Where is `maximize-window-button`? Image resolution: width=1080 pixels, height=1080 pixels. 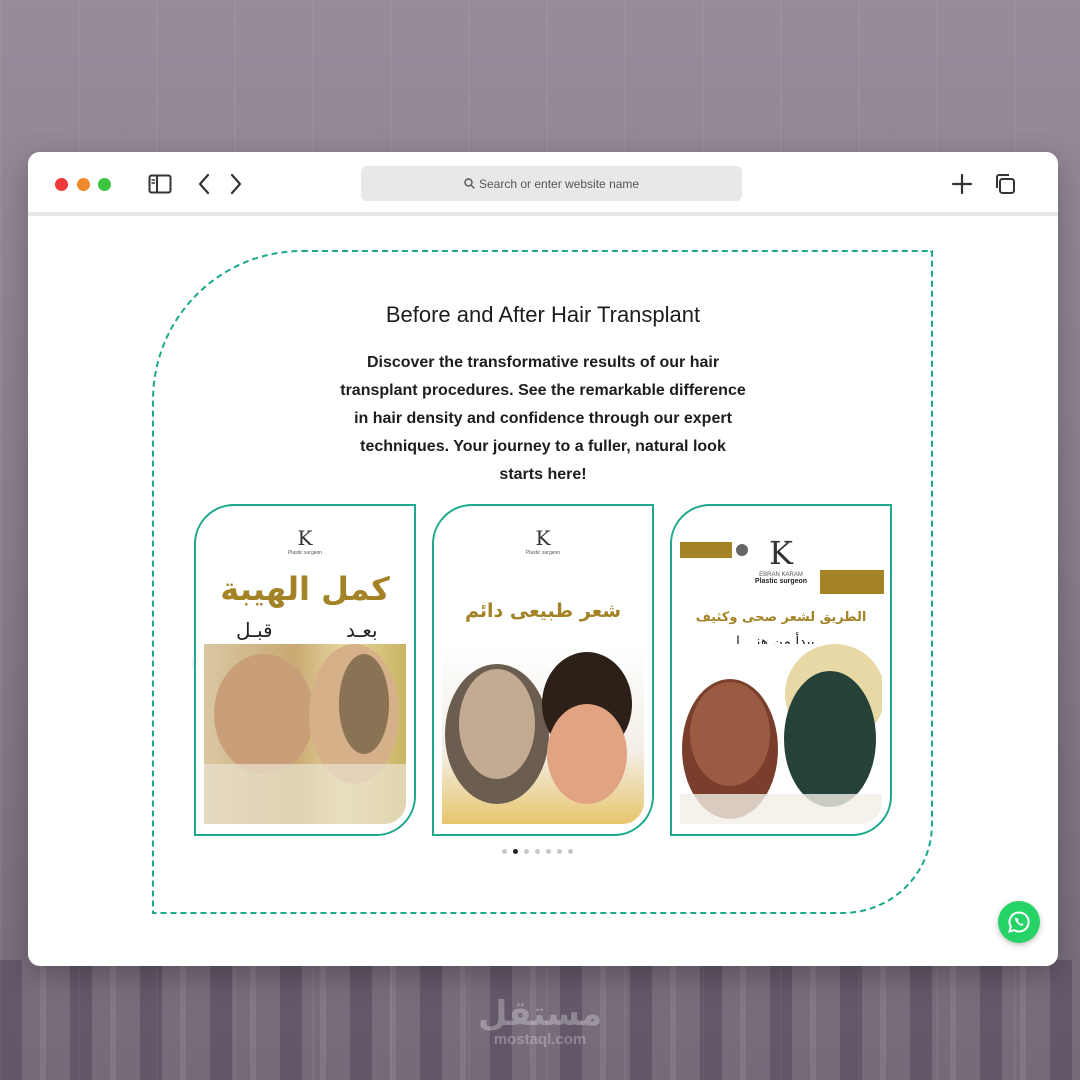 maximize-window-button is located at coordinates (104, 184).